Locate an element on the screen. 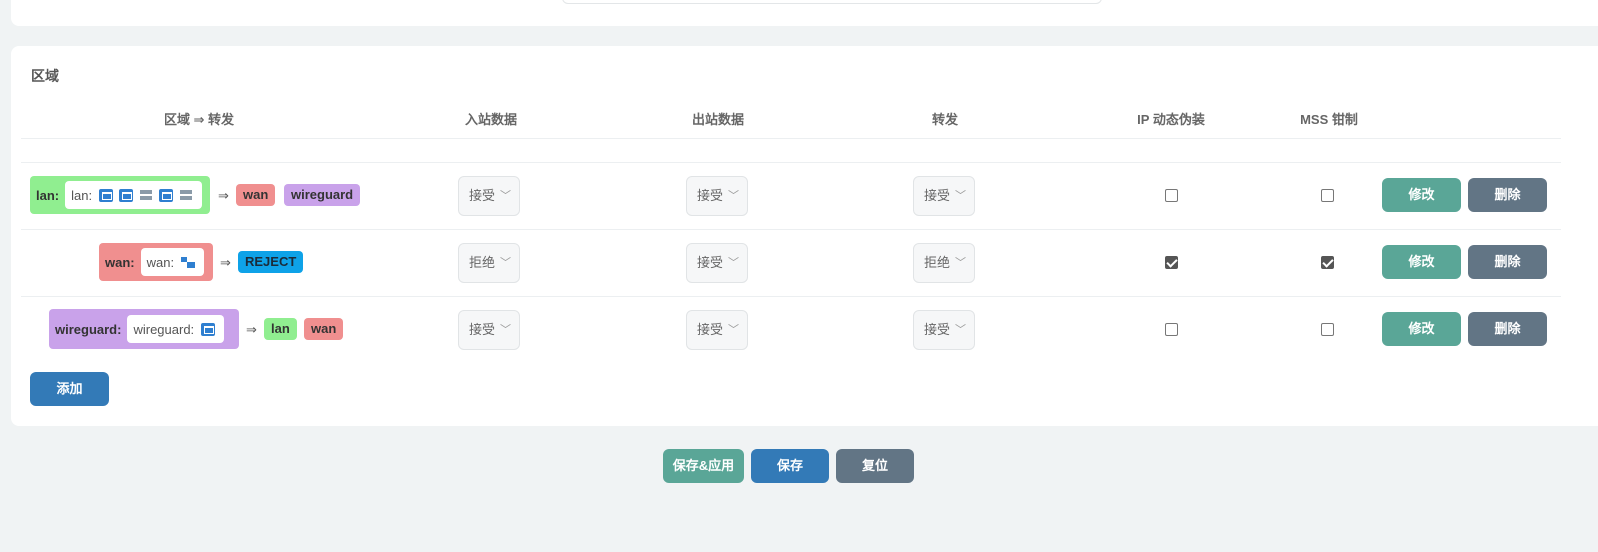 This screenshot has width=1598, height=552. input-select-value: 拒绝 is located at coordinates (482, 262).